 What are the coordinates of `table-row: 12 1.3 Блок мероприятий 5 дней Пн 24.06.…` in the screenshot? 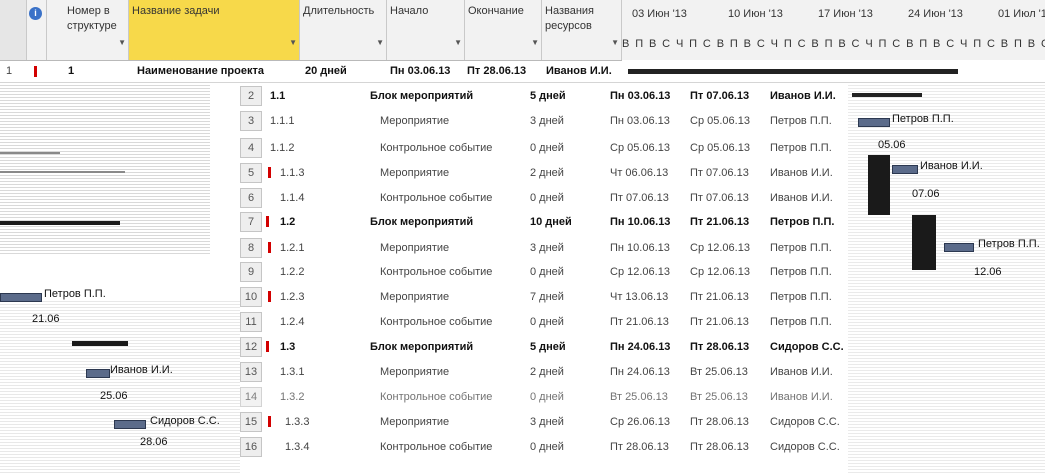 It's located at (545, 348).